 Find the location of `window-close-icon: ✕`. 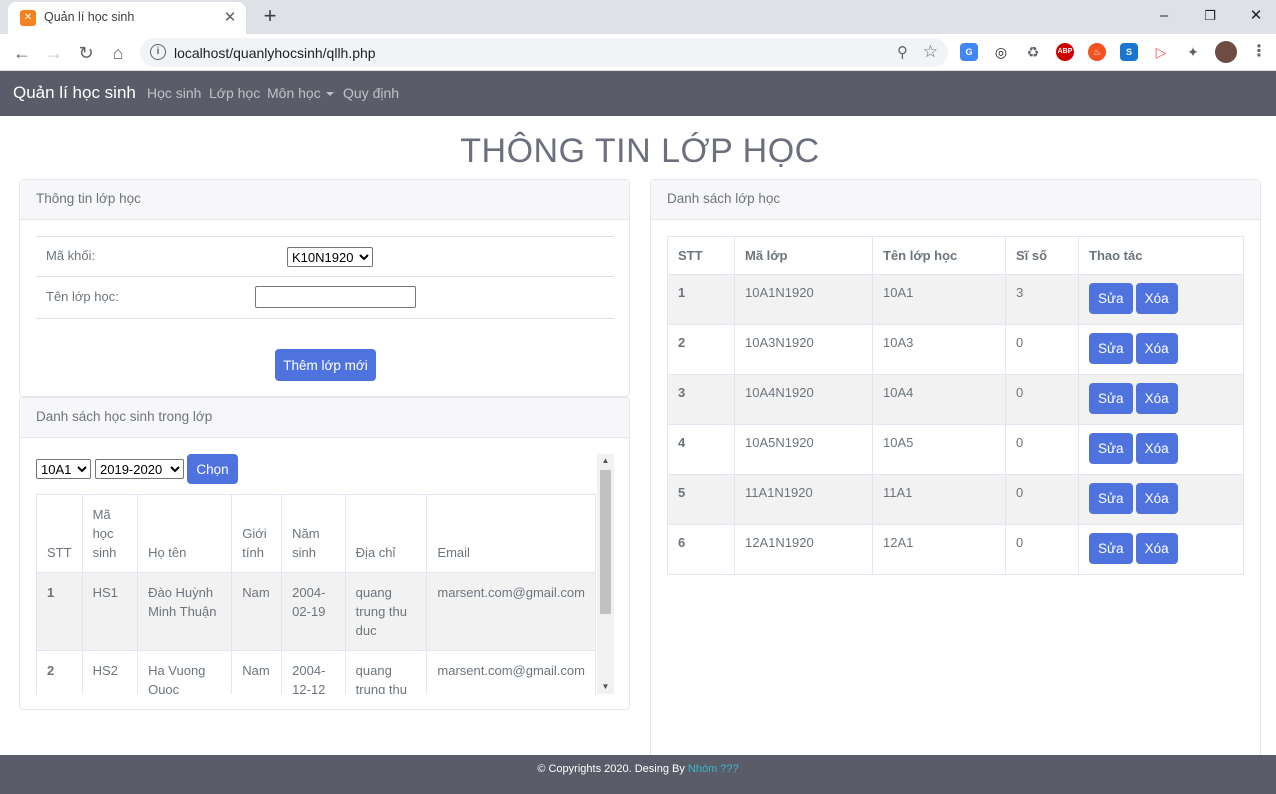

window-close-icon: ✕ is located at coordinates (1254, 16).